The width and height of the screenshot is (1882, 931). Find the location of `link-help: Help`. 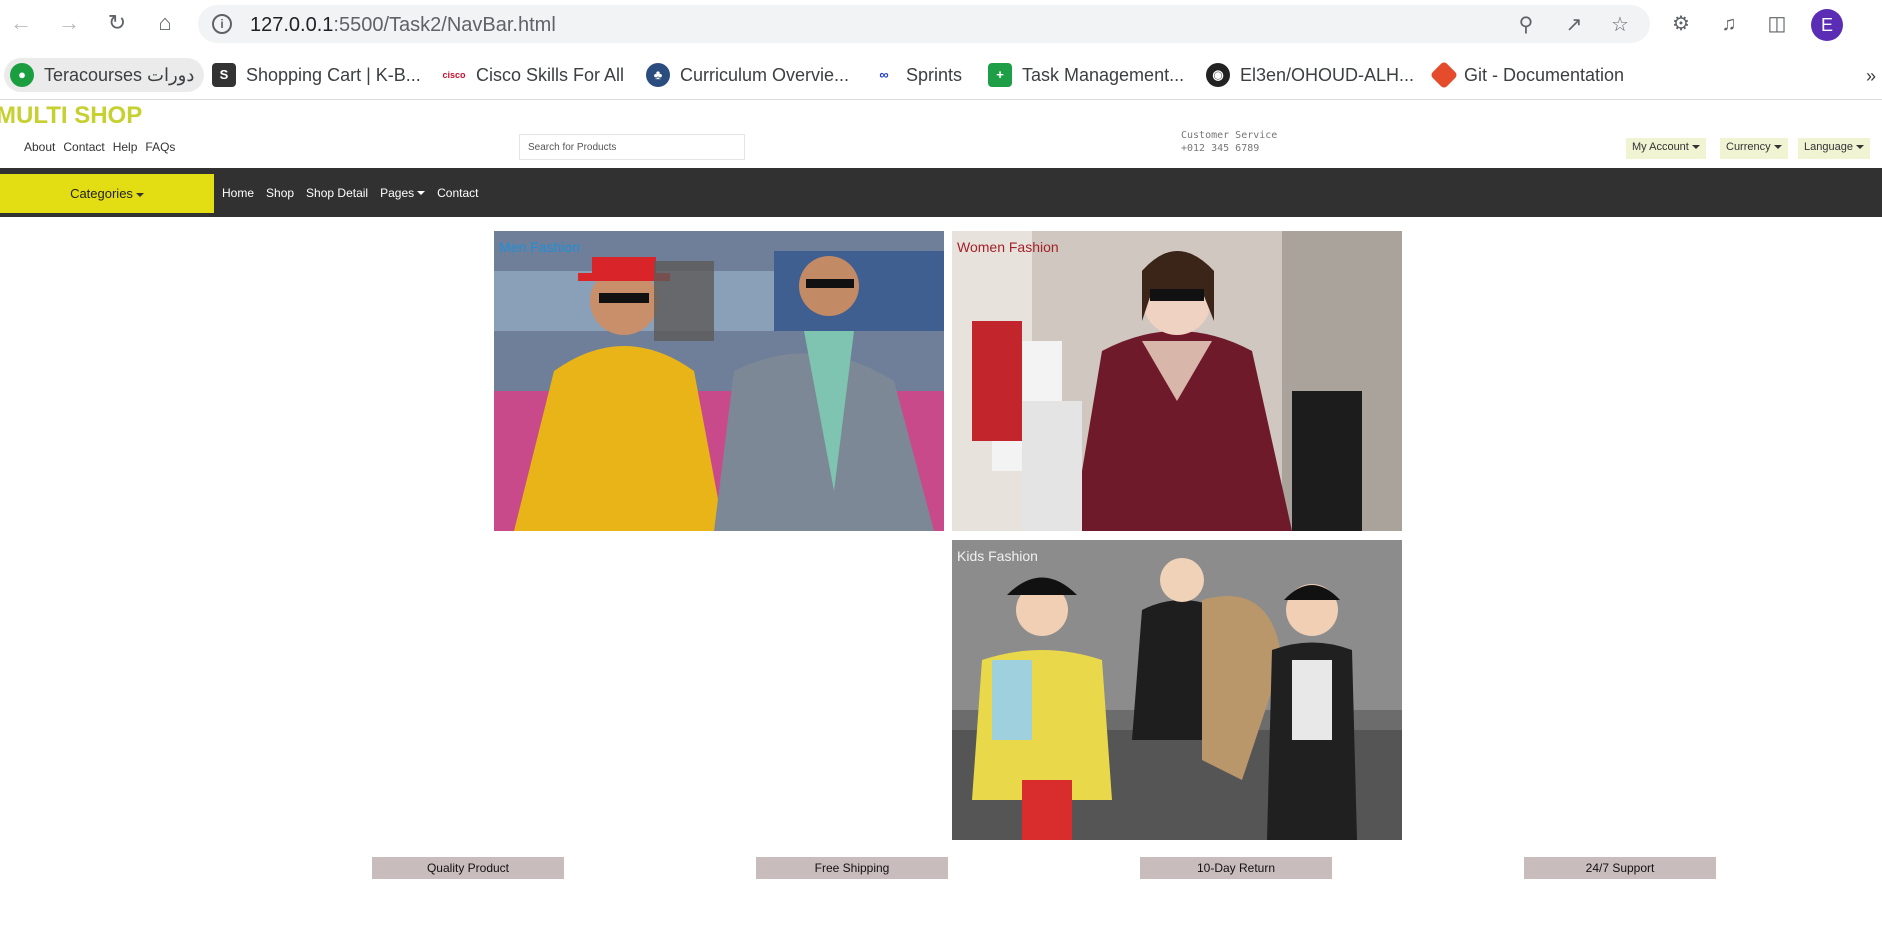

link-help: Help is located at coordinates (125, 147).